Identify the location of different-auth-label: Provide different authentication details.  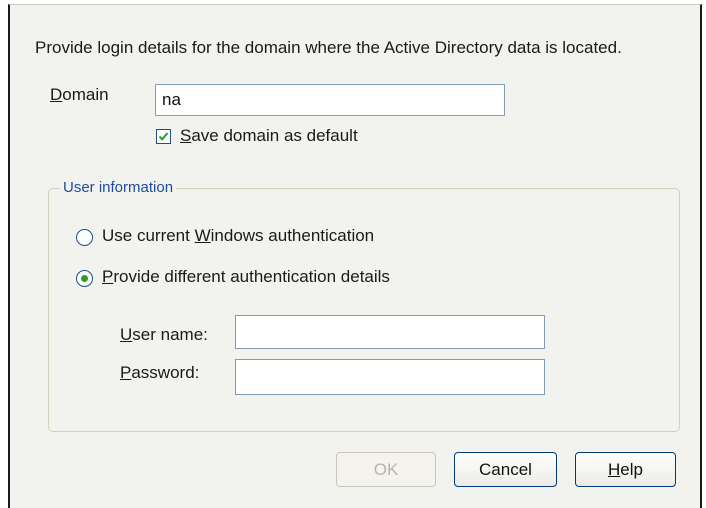
(246, 277).